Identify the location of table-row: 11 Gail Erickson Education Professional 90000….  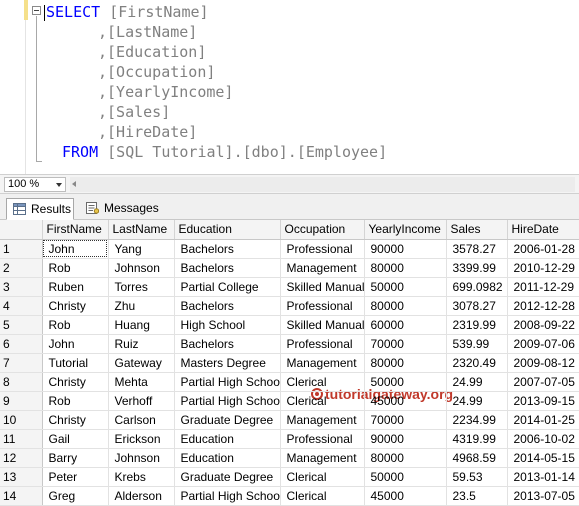
(289, 439).